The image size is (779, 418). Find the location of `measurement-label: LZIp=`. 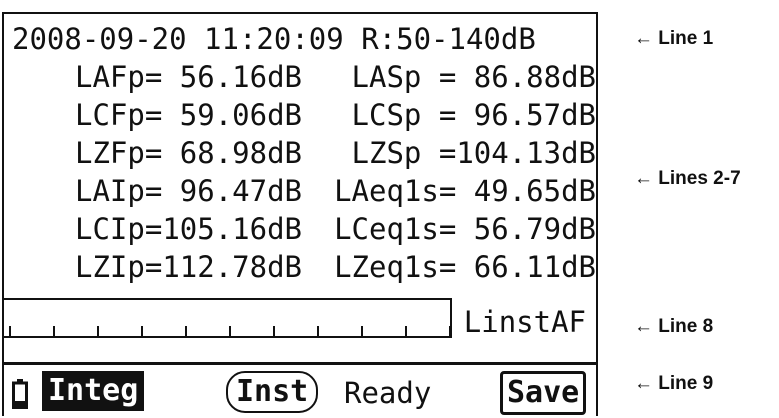

measurement-label: LZIp= is located at coordinates (119, 267).